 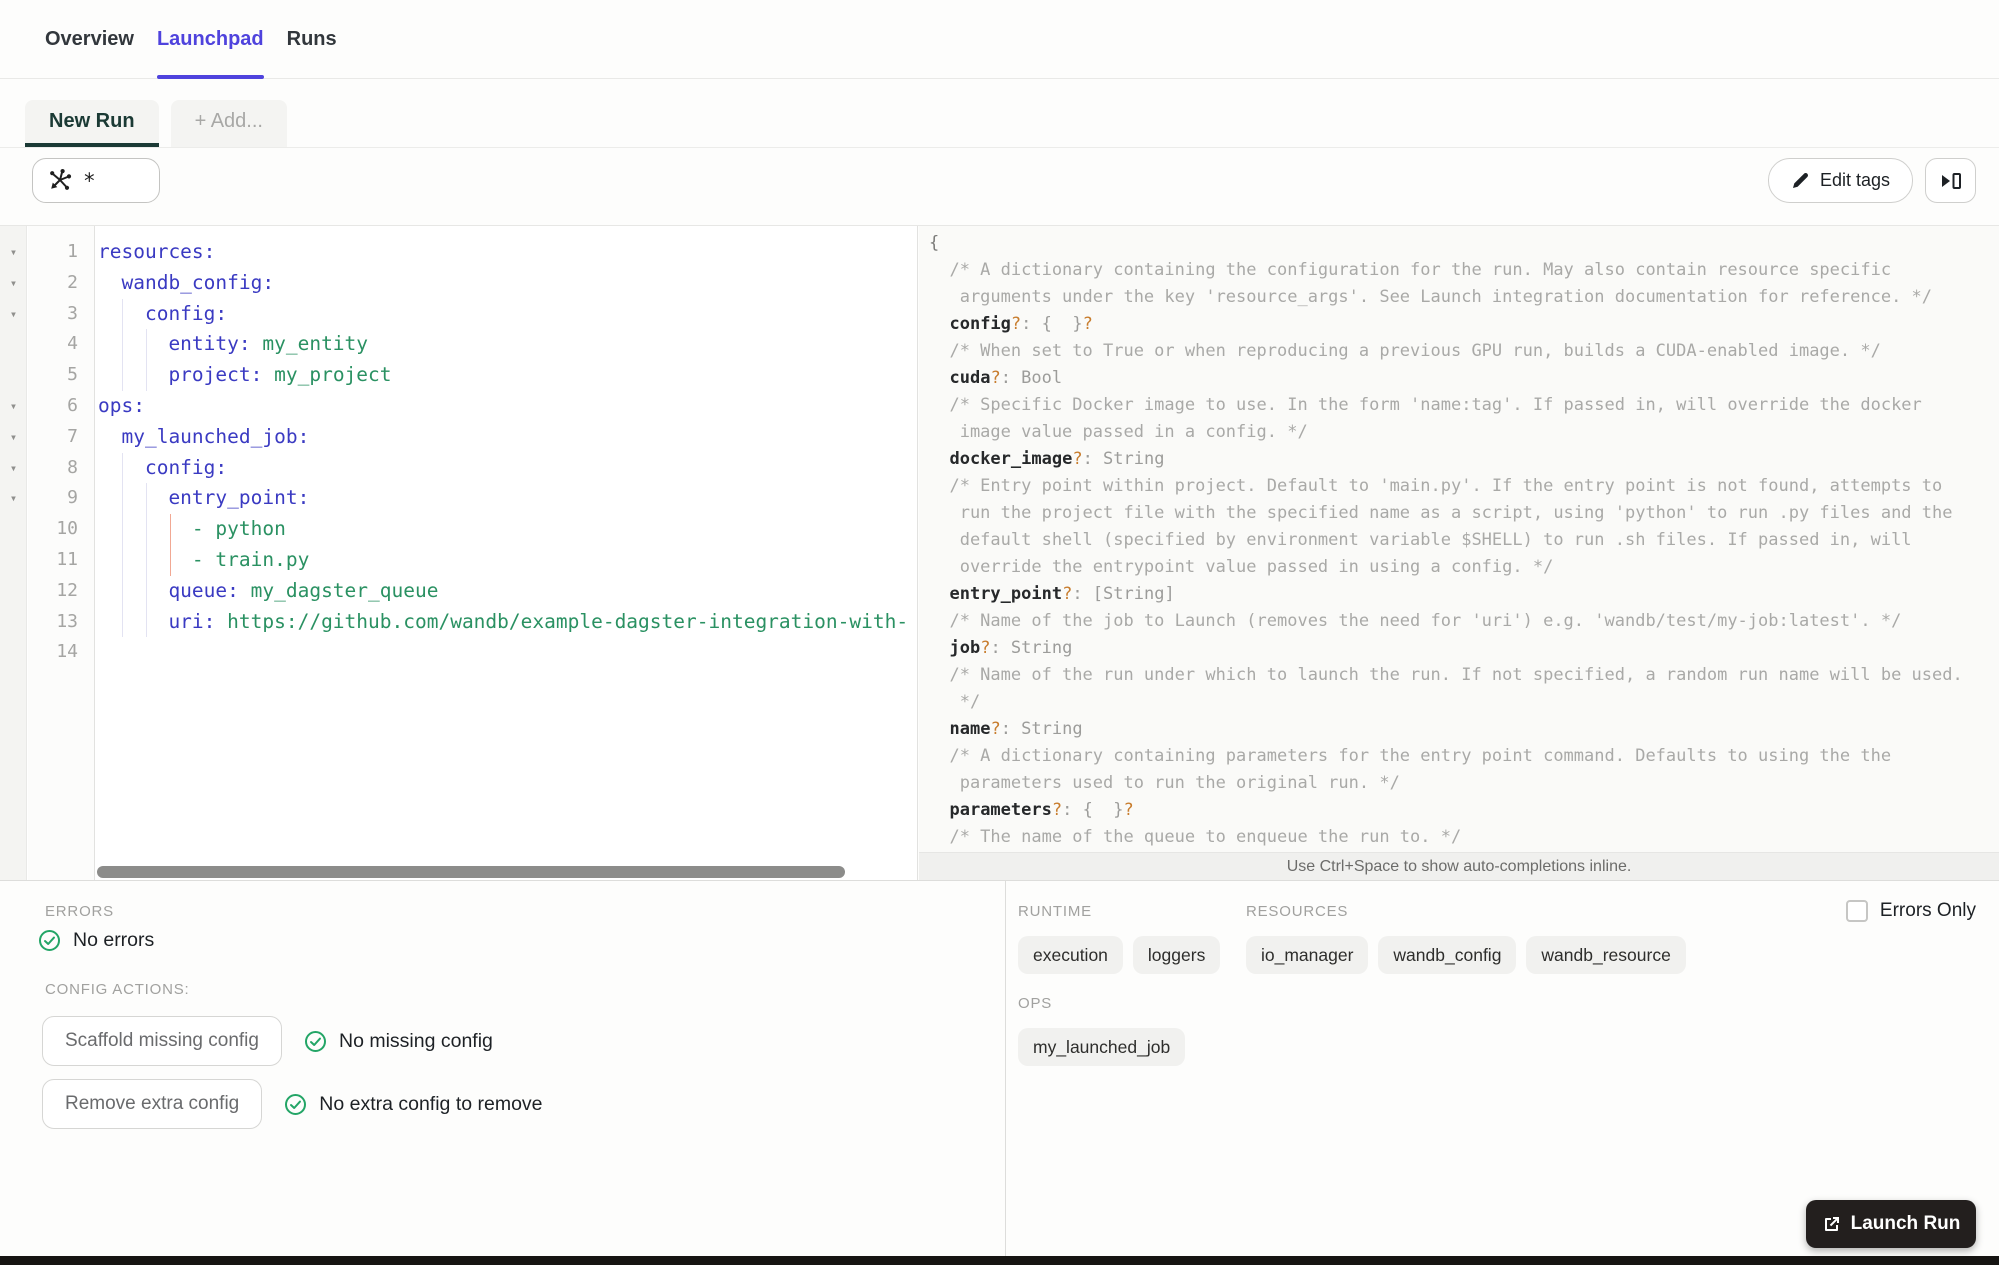 I want to click on tag-wandb-resource: wandb_resource, so click(x=1606, y=955).